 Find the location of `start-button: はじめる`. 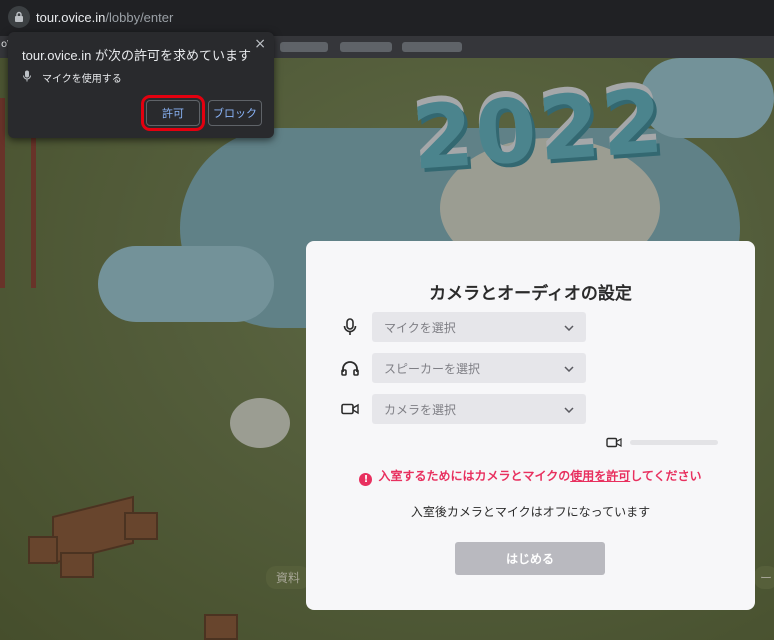

start-button: はじめる is located at coordinates (530, 558).